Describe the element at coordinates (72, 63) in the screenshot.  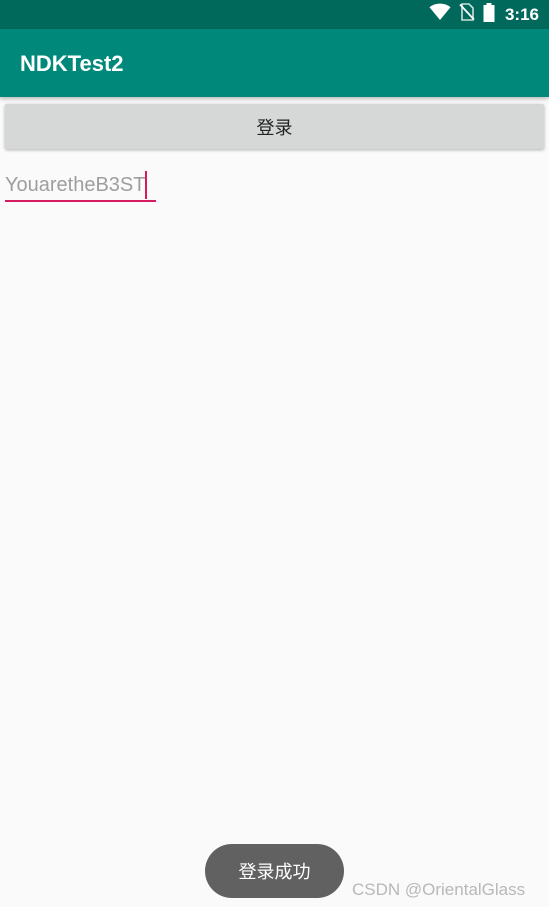
I see `app-title: NDKTest2` at that location.